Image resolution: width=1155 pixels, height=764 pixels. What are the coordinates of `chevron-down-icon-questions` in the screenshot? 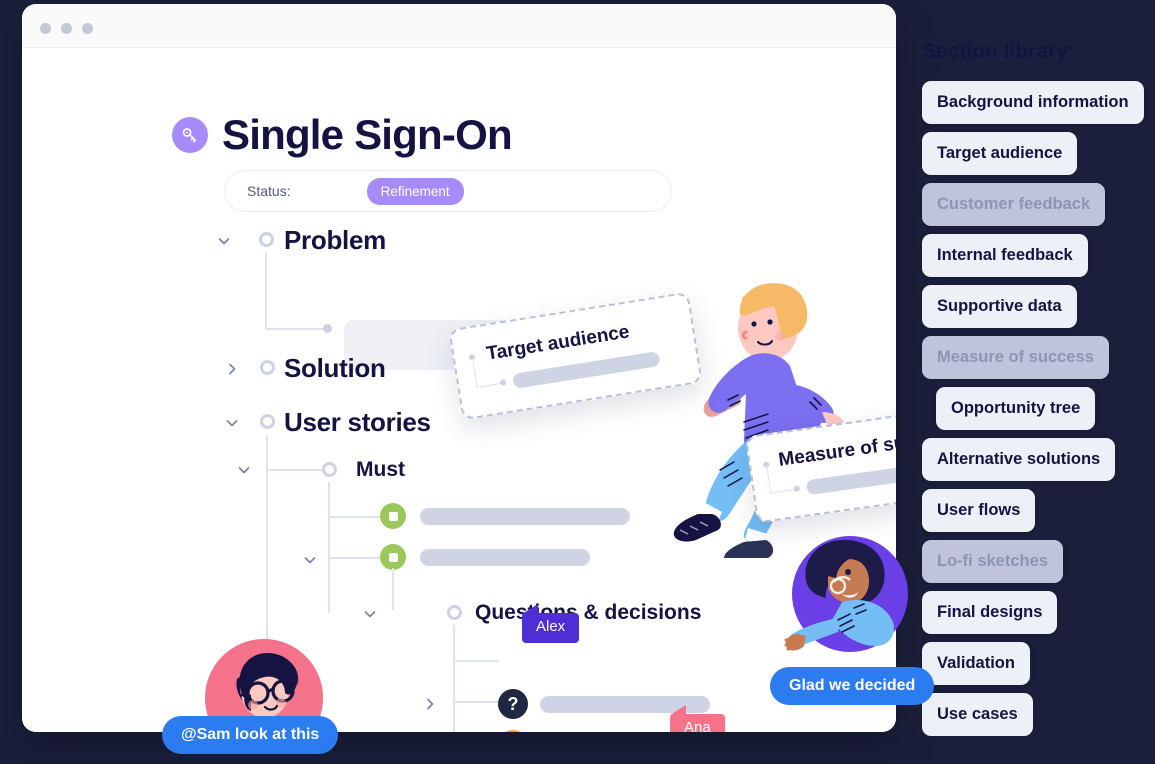 It's located at (370, 614).